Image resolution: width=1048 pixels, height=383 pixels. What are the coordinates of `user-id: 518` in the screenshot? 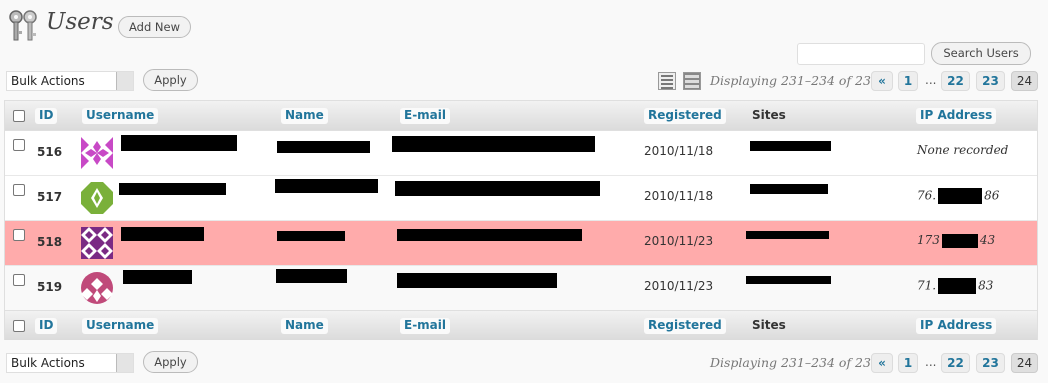 It's located at (50, 242).